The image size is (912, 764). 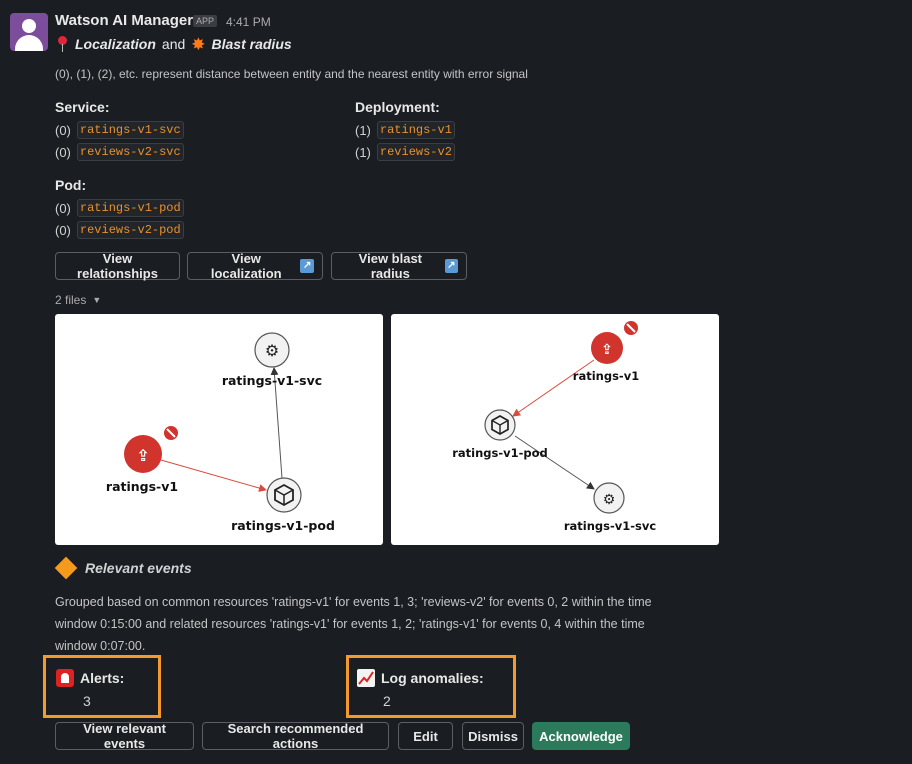 I want to click on deployment-label: Deployment:, so click(x=397, y=107).